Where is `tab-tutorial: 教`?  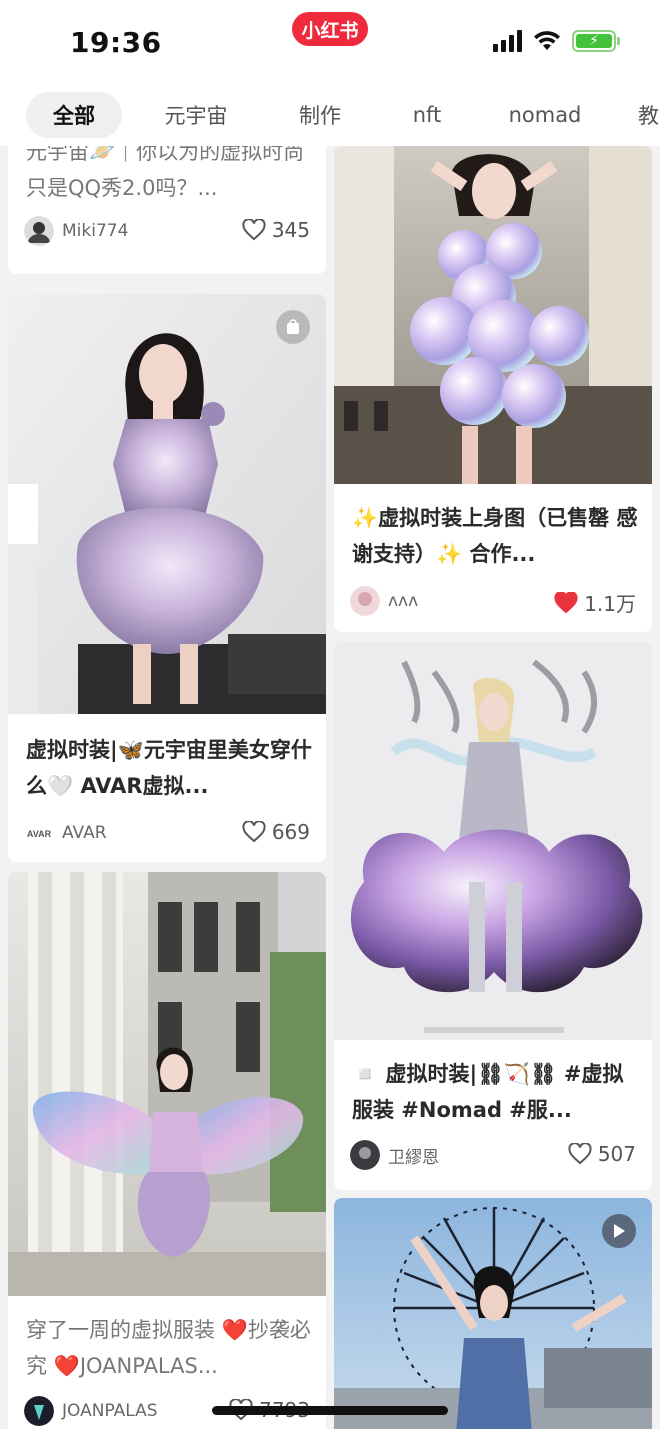 tab-tutorial: 教 is located at coordinates (649, 115).